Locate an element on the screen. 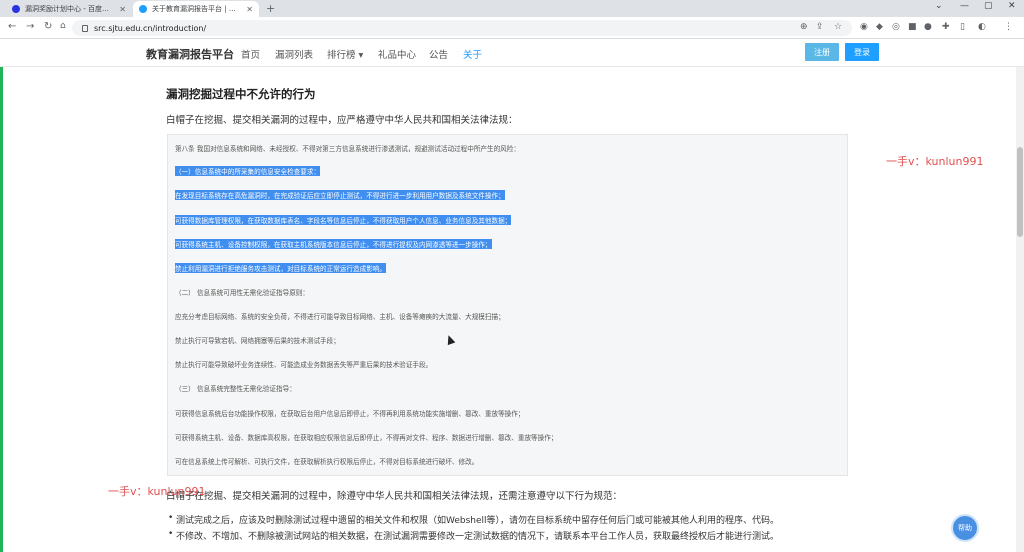 The width and height of the screenshot is (1024, 552). home-icon: ⌂ is located at coordinates (63, 26).